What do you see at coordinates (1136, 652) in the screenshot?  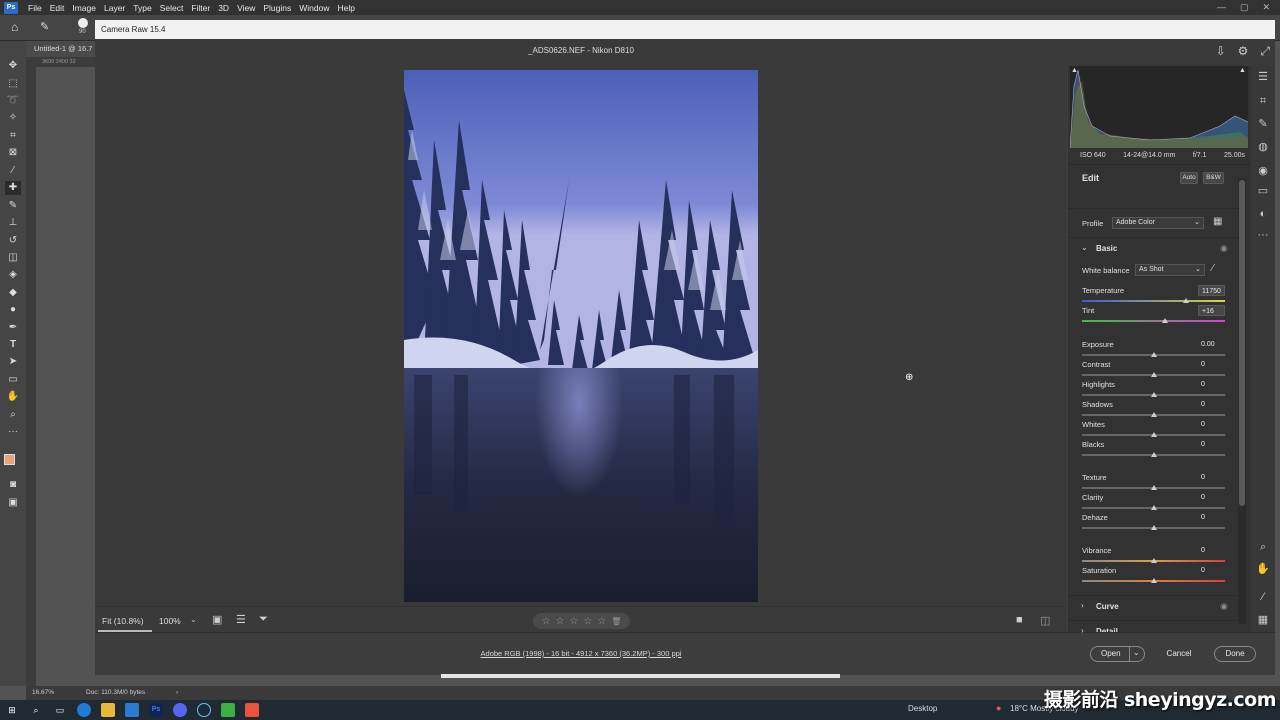 I see `open-options-chevron-icon: ⌄` at bounding box center [1136, 652].